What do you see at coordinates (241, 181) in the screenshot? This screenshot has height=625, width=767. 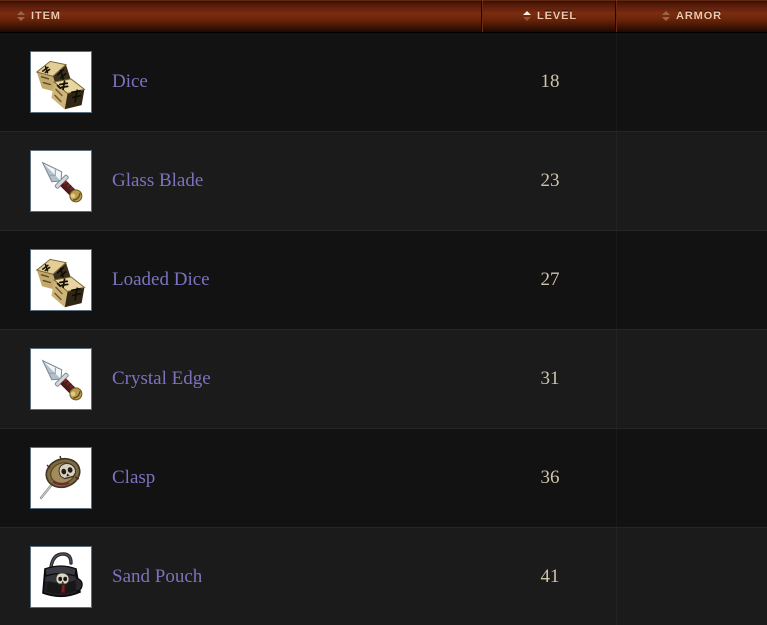 I see `cell-item: Glass Blade` at bounding box center [241, 181].